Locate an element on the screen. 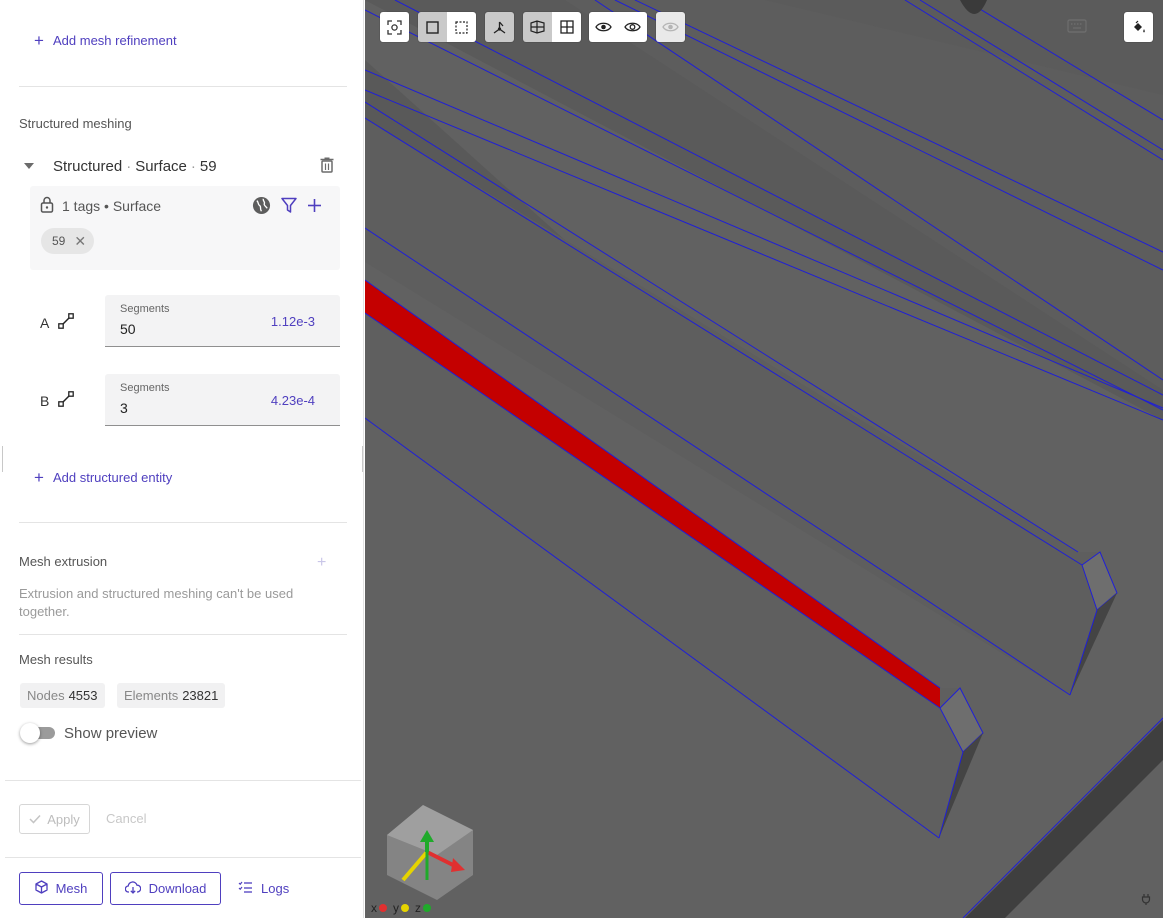  cube-icon is located at coordinates (41, 888).